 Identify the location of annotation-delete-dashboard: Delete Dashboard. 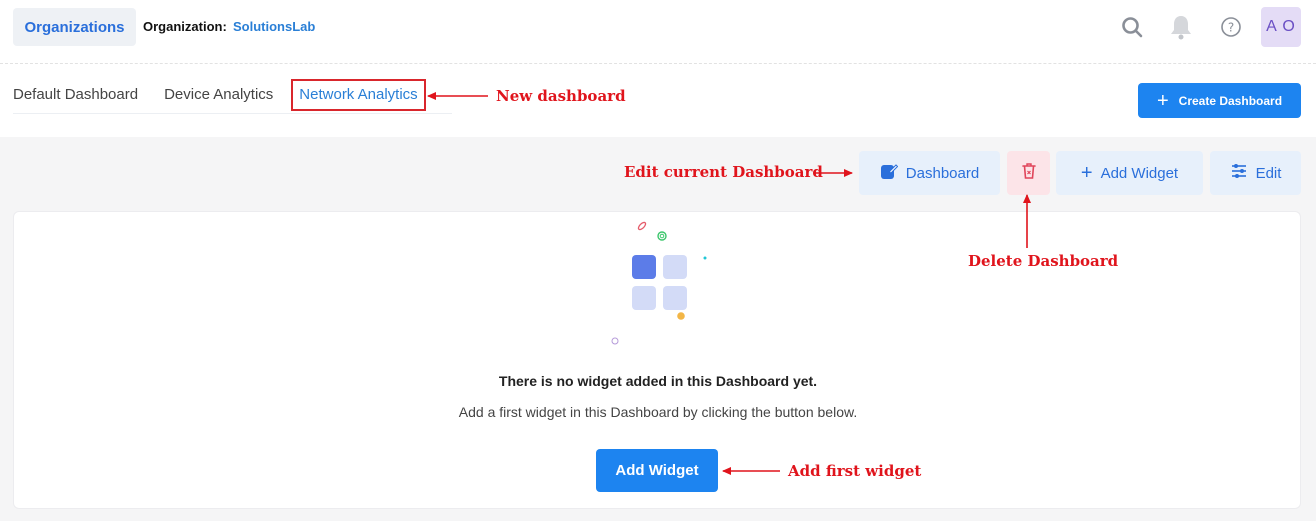
(1043, 261).